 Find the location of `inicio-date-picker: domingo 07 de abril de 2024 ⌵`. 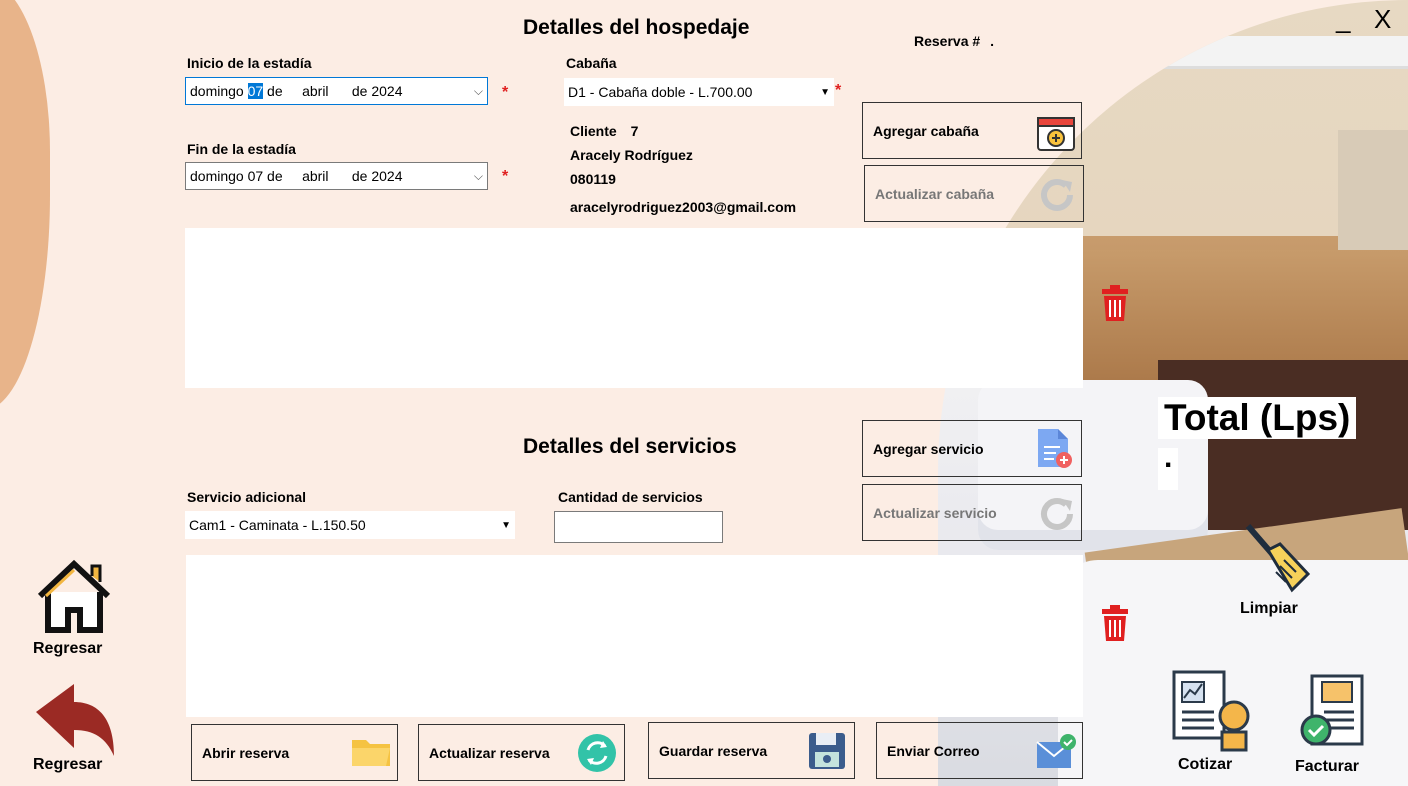

inicio-date-picker: domingo 07 de abril de 2024 ⌵ is located at coordinates (336, 91).